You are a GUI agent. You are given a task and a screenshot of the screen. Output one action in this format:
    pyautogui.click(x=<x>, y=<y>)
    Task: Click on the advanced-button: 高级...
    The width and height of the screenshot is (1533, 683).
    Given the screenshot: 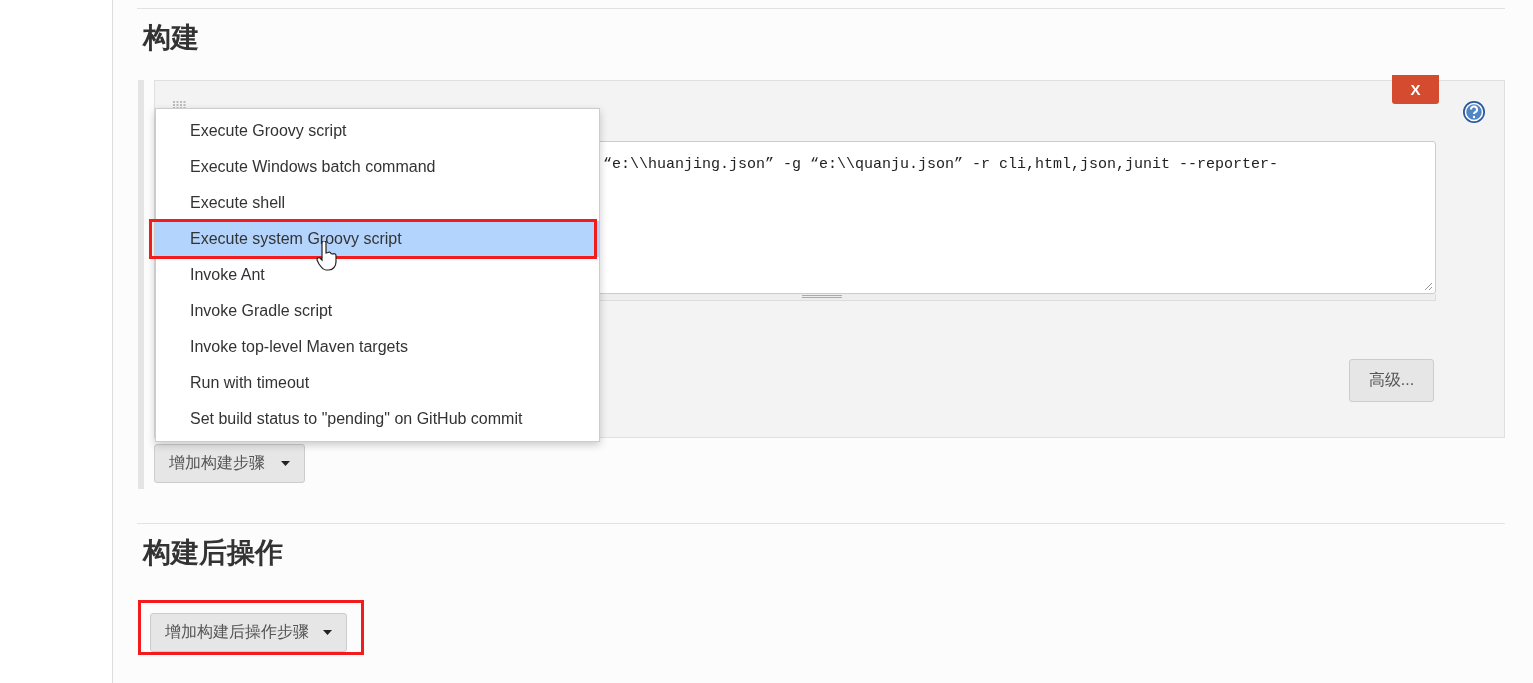 What is the action you would take?
    pyautogui.click(x=1391, y=380)
    